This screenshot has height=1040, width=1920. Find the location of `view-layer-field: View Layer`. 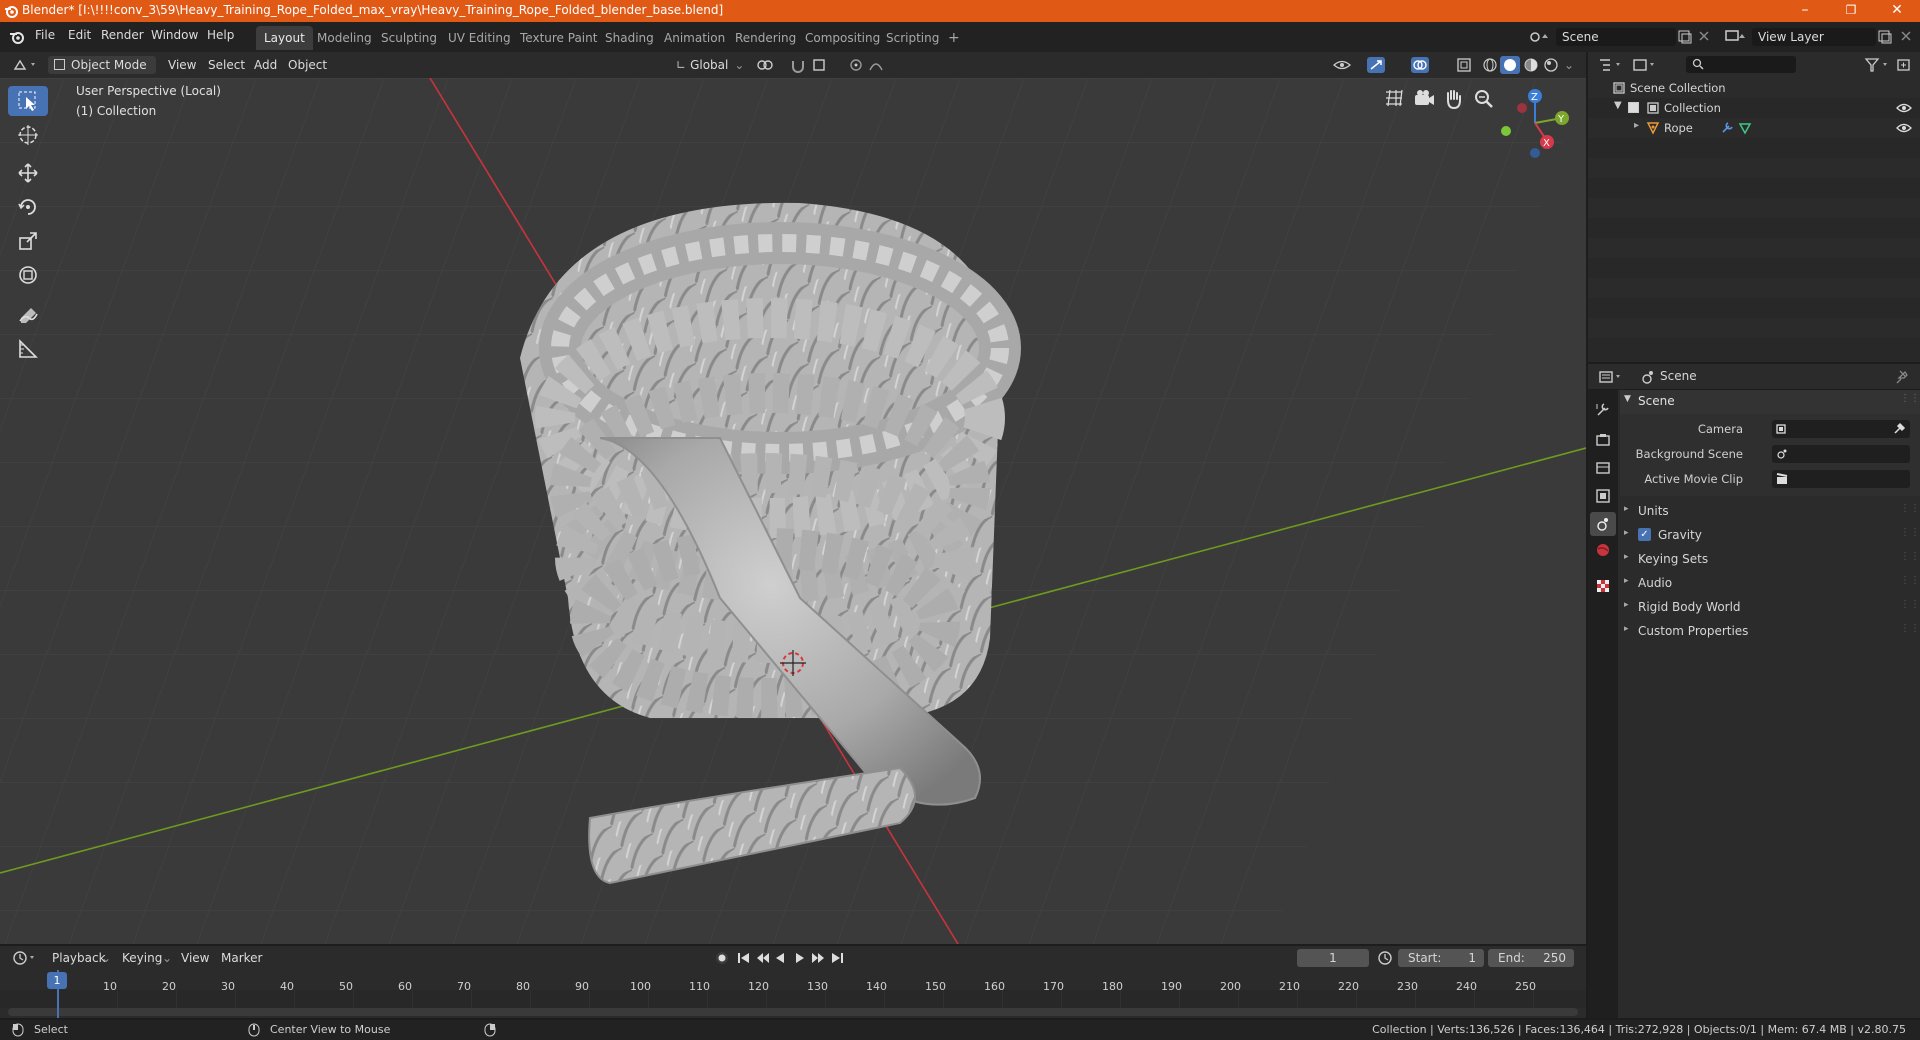

view-layer-field: View Layer is located at coordinates (1814, 37).